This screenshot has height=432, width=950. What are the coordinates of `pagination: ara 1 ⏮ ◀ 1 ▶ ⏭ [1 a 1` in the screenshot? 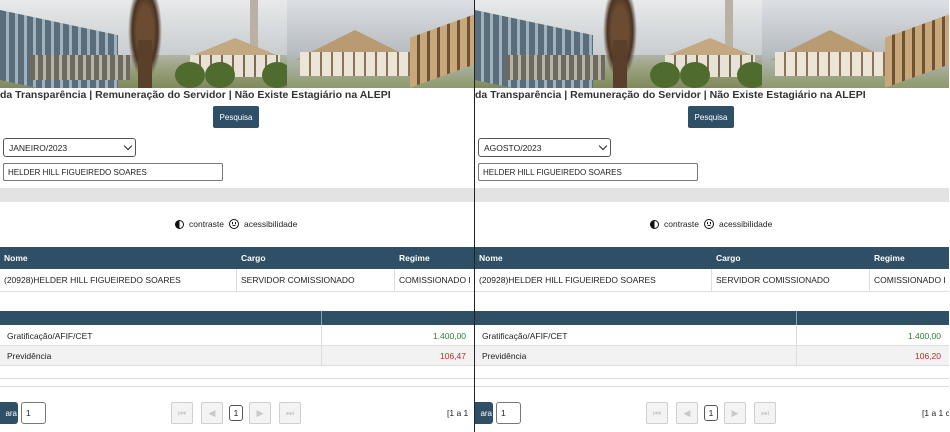 It's located at (237, 413).